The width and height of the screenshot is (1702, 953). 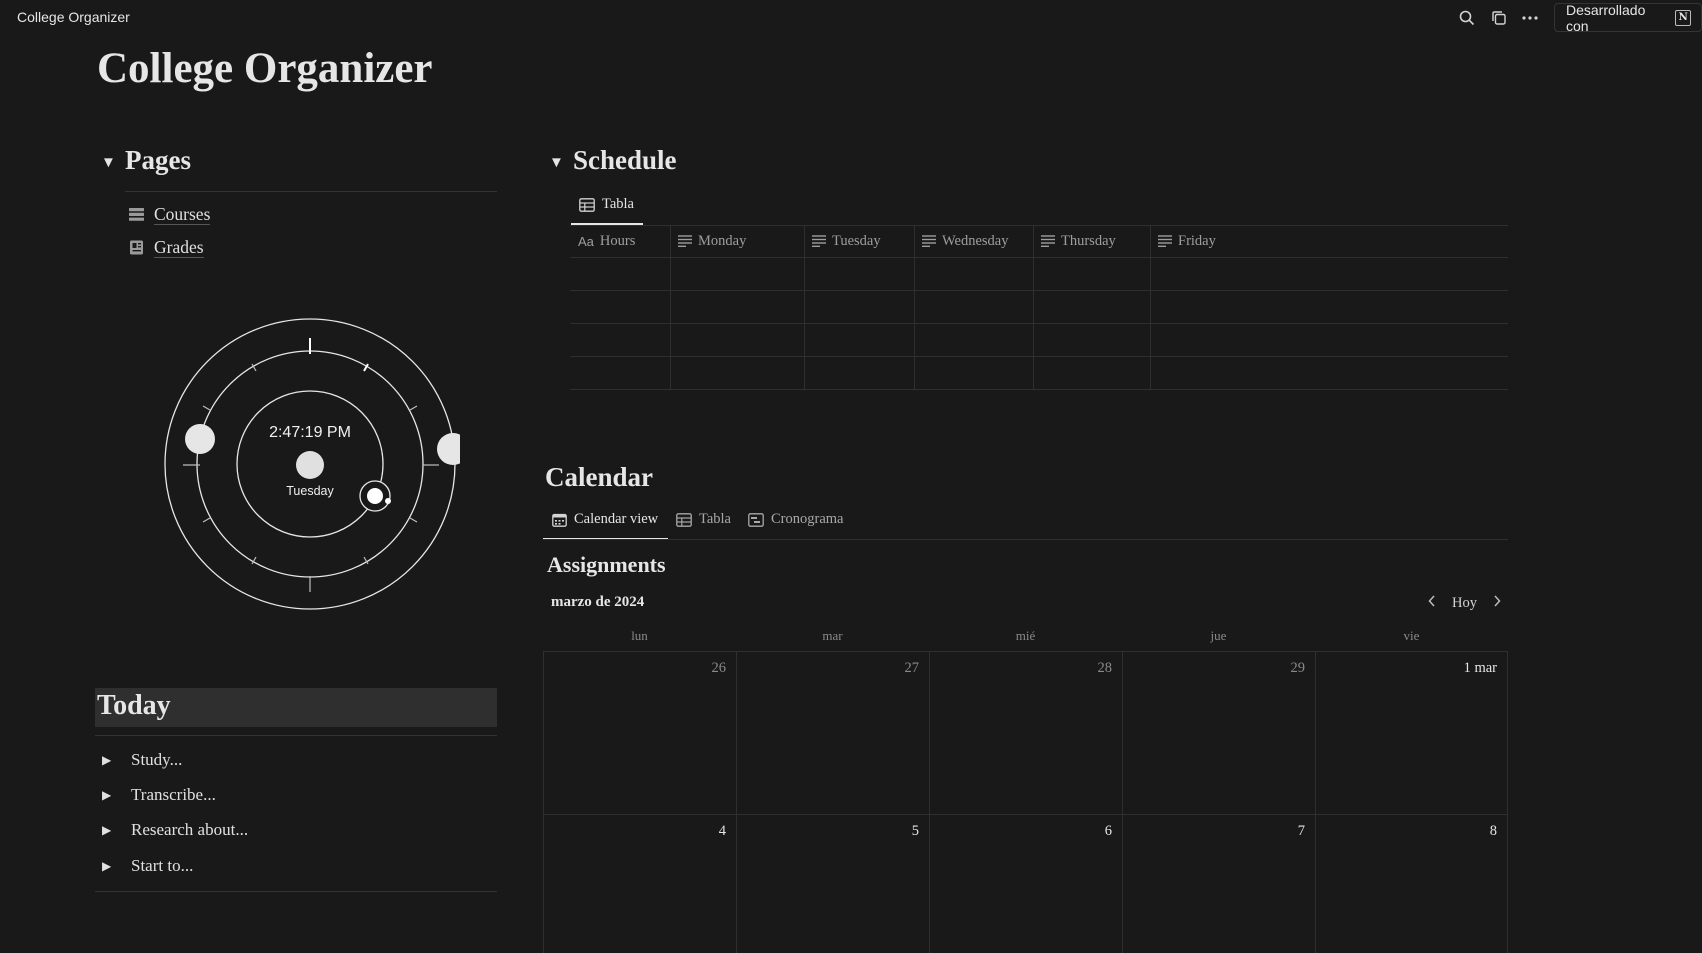 I want to click on today-divider-top, so click(x=296, y=735).